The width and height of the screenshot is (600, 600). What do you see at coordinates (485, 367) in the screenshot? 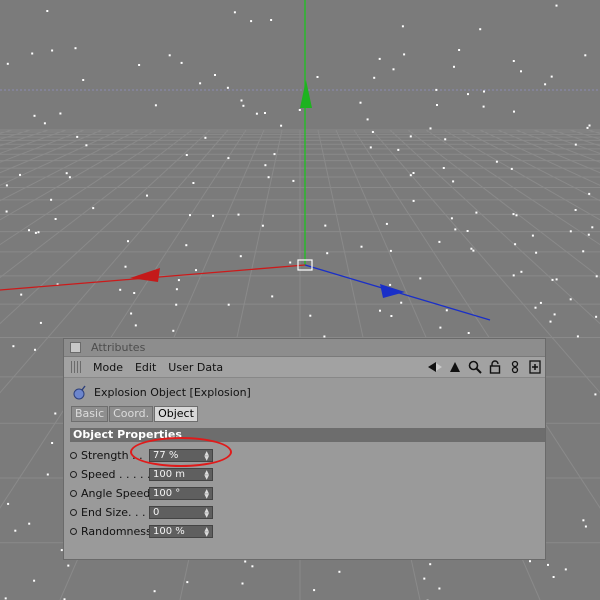
I see `toolbar-icons` at bounding box center [485, 367].